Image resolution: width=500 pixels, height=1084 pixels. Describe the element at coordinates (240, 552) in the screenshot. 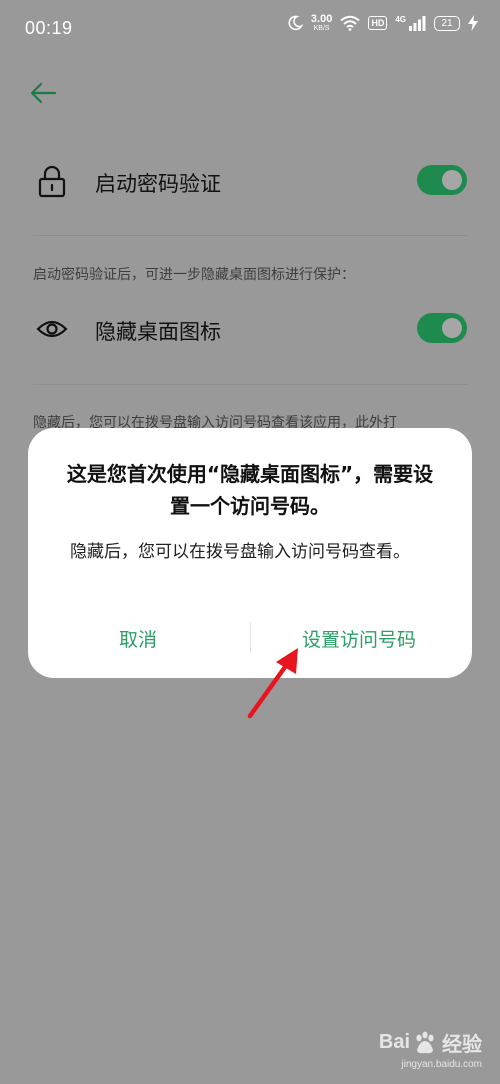

I see `dialog-message: 隐藏后，您可以在拨号盘输入访问号码查看。` at that location.